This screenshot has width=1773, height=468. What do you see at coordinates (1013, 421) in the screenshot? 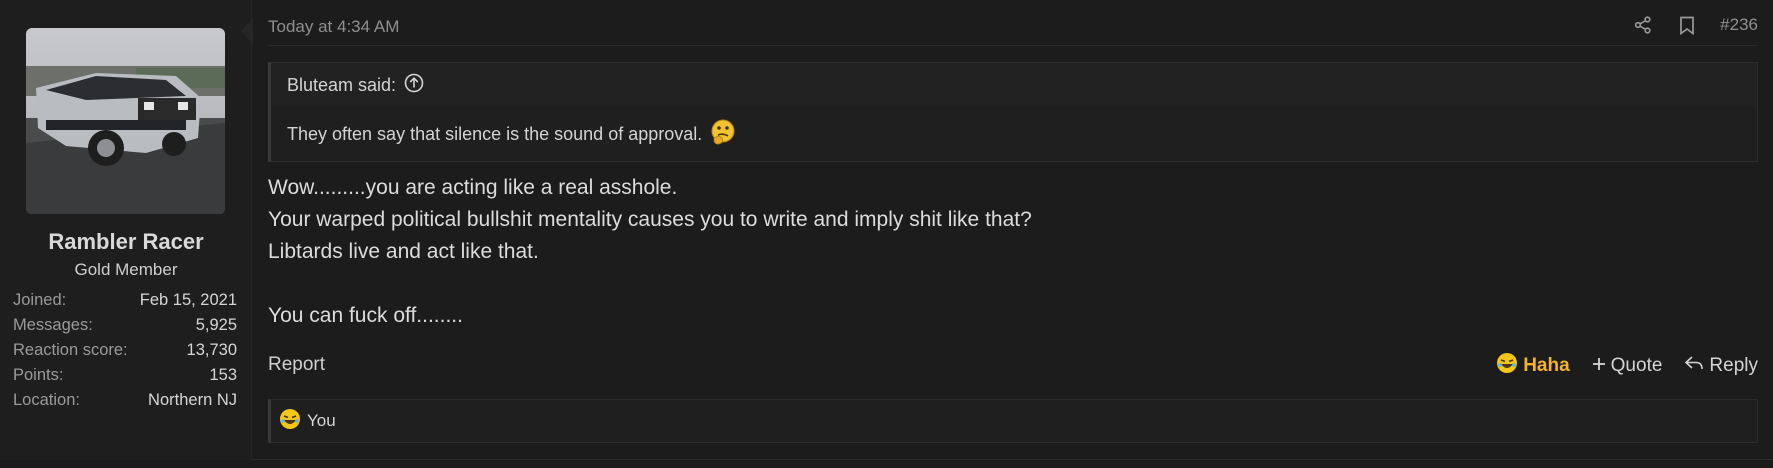
I see `reactions-bar: You` at bounding box center [1013, 421].